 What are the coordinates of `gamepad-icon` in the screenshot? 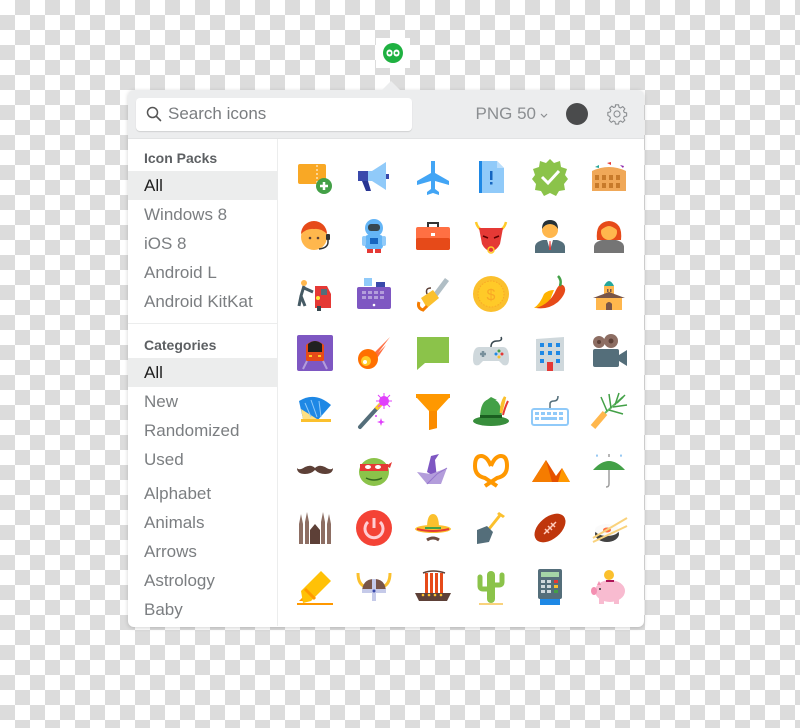 It's located at (491, 351).